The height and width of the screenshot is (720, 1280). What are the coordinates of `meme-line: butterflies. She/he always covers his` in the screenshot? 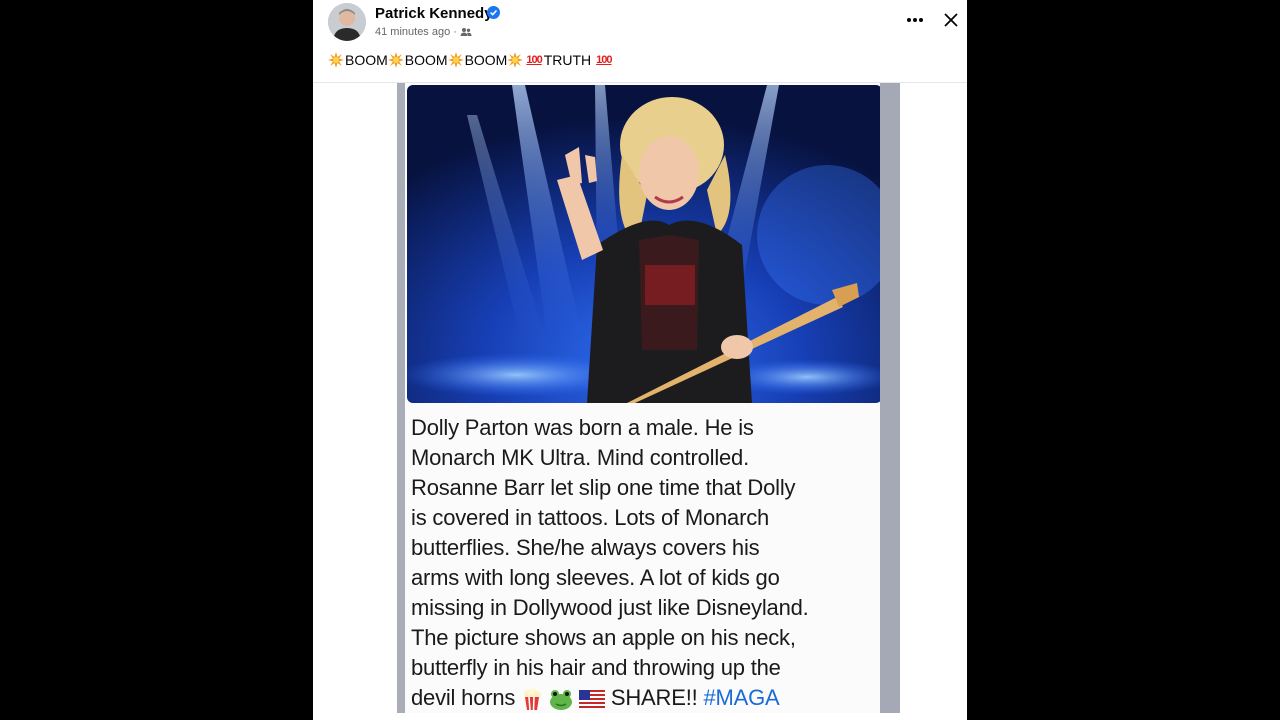 It's located at (585, 547).